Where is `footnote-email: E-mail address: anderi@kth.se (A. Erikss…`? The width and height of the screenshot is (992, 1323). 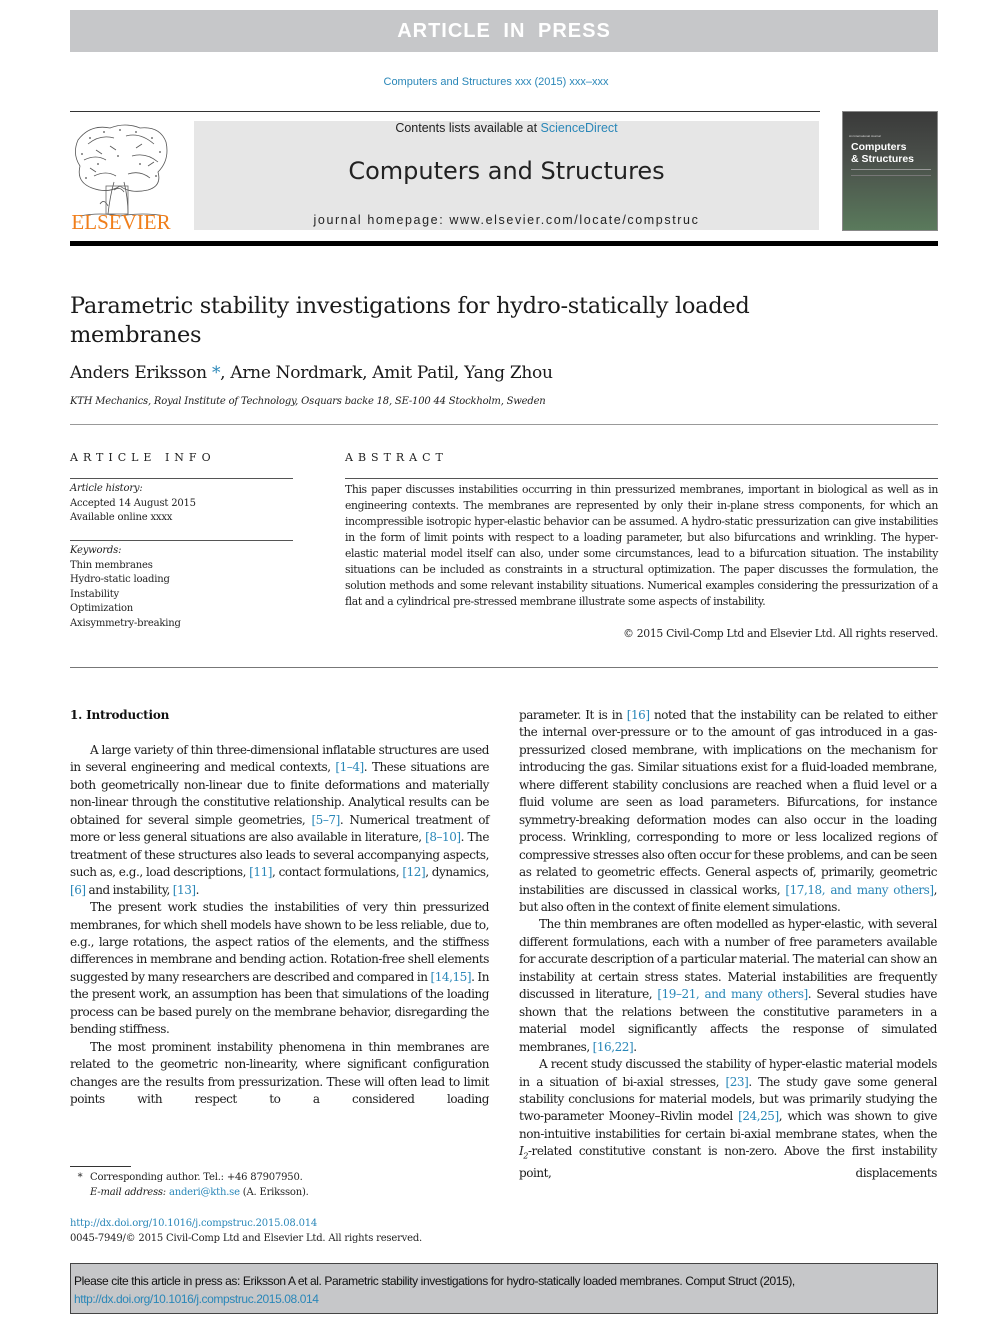
footnote-email: E-mail address: anderi@kth.se (A. Erikss… is located at coordinates (199, 1192).